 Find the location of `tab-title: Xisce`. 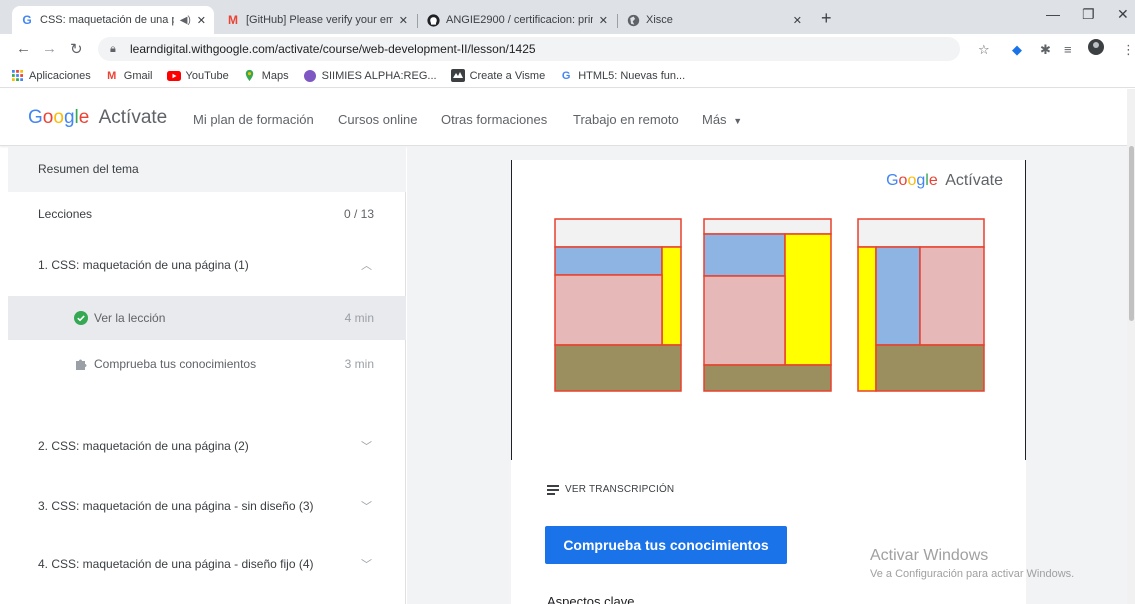

tab-title: Xisce is located at coordinates (659, 20).